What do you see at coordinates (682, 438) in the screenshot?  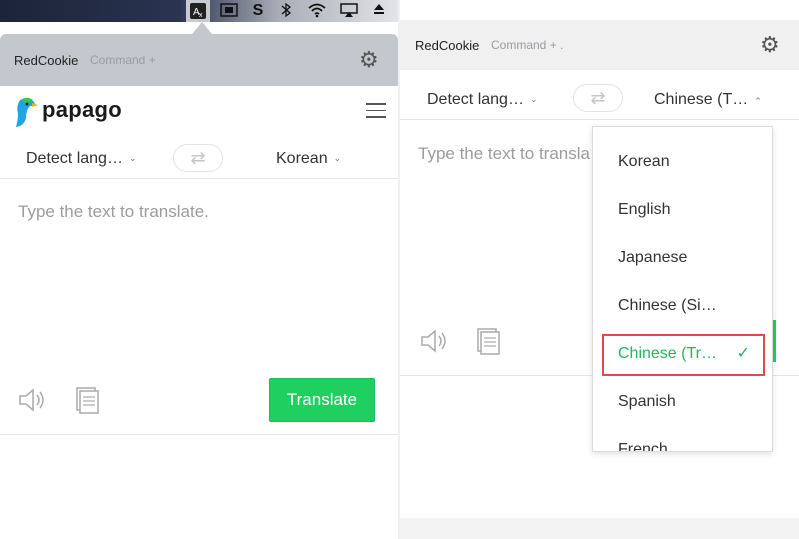 I see `dropdown-option-french: French` at bounding box center [682, 438].